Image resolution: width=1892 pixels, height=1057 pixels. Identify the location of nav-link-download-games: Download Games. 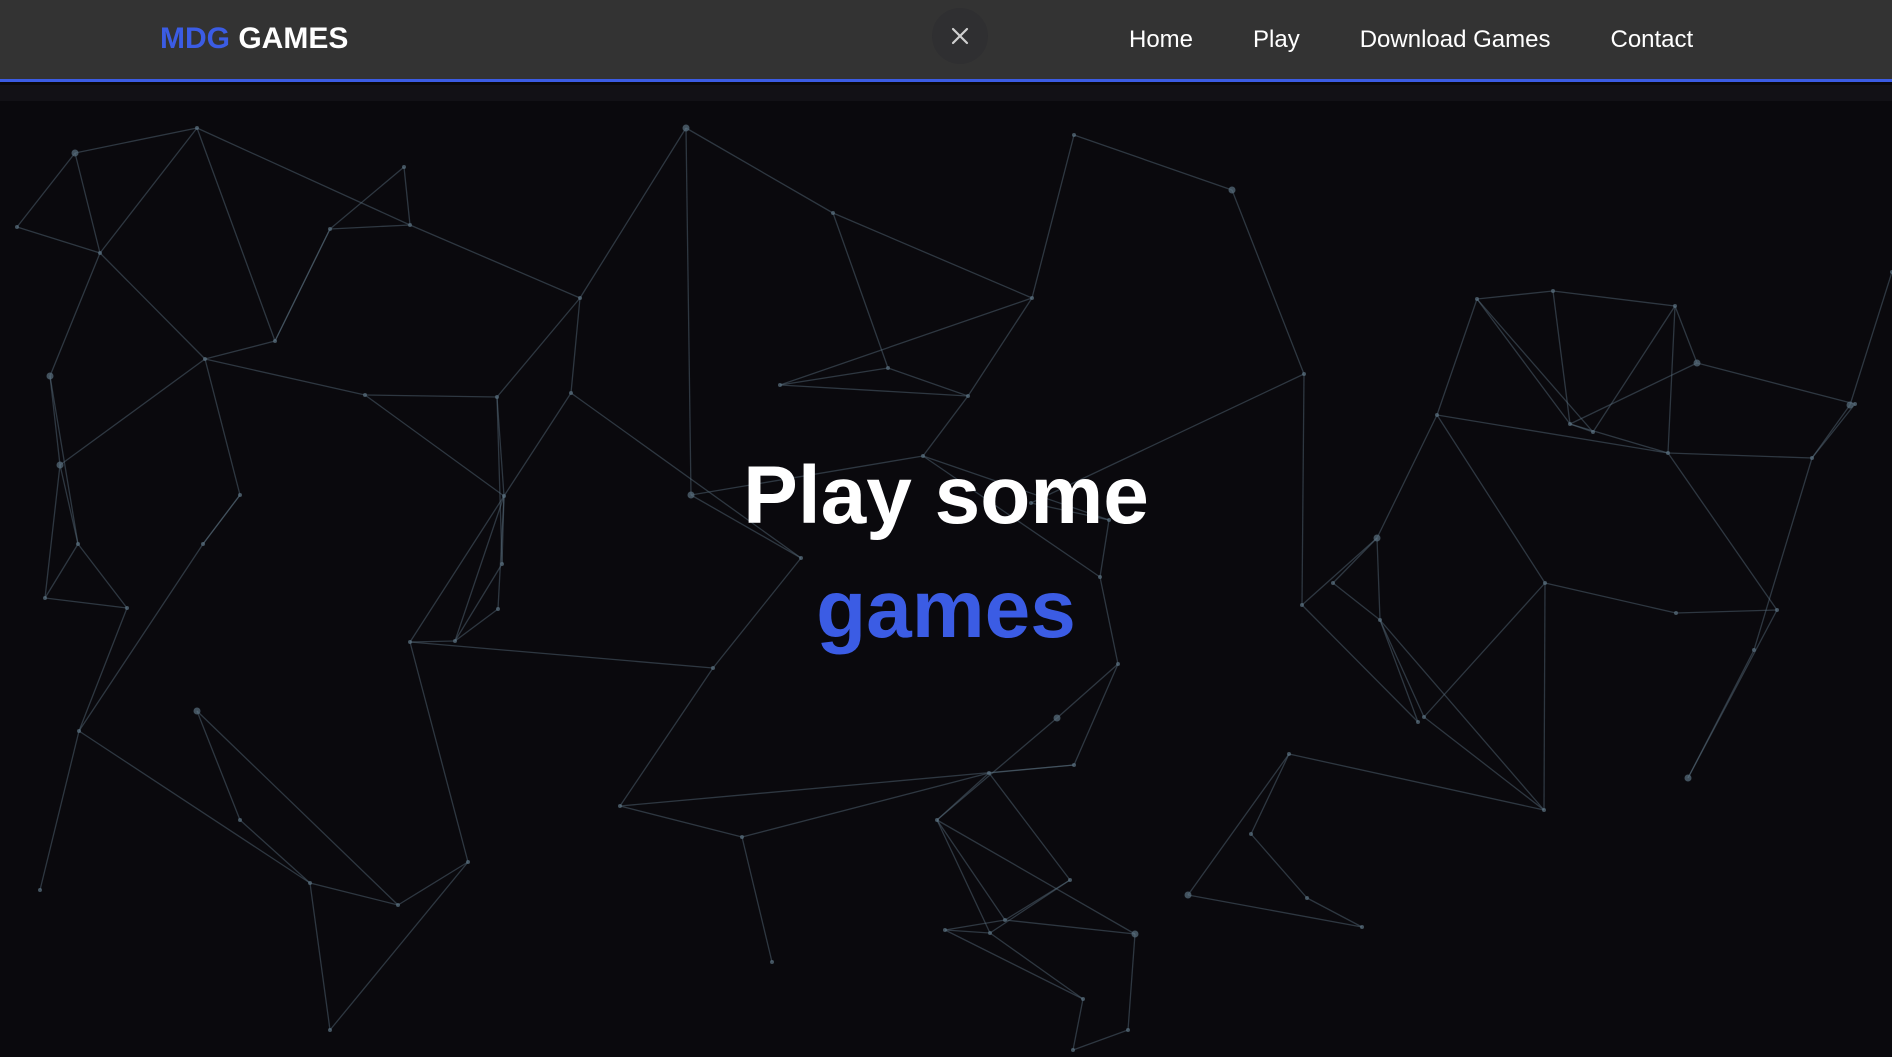
(1455, 40).